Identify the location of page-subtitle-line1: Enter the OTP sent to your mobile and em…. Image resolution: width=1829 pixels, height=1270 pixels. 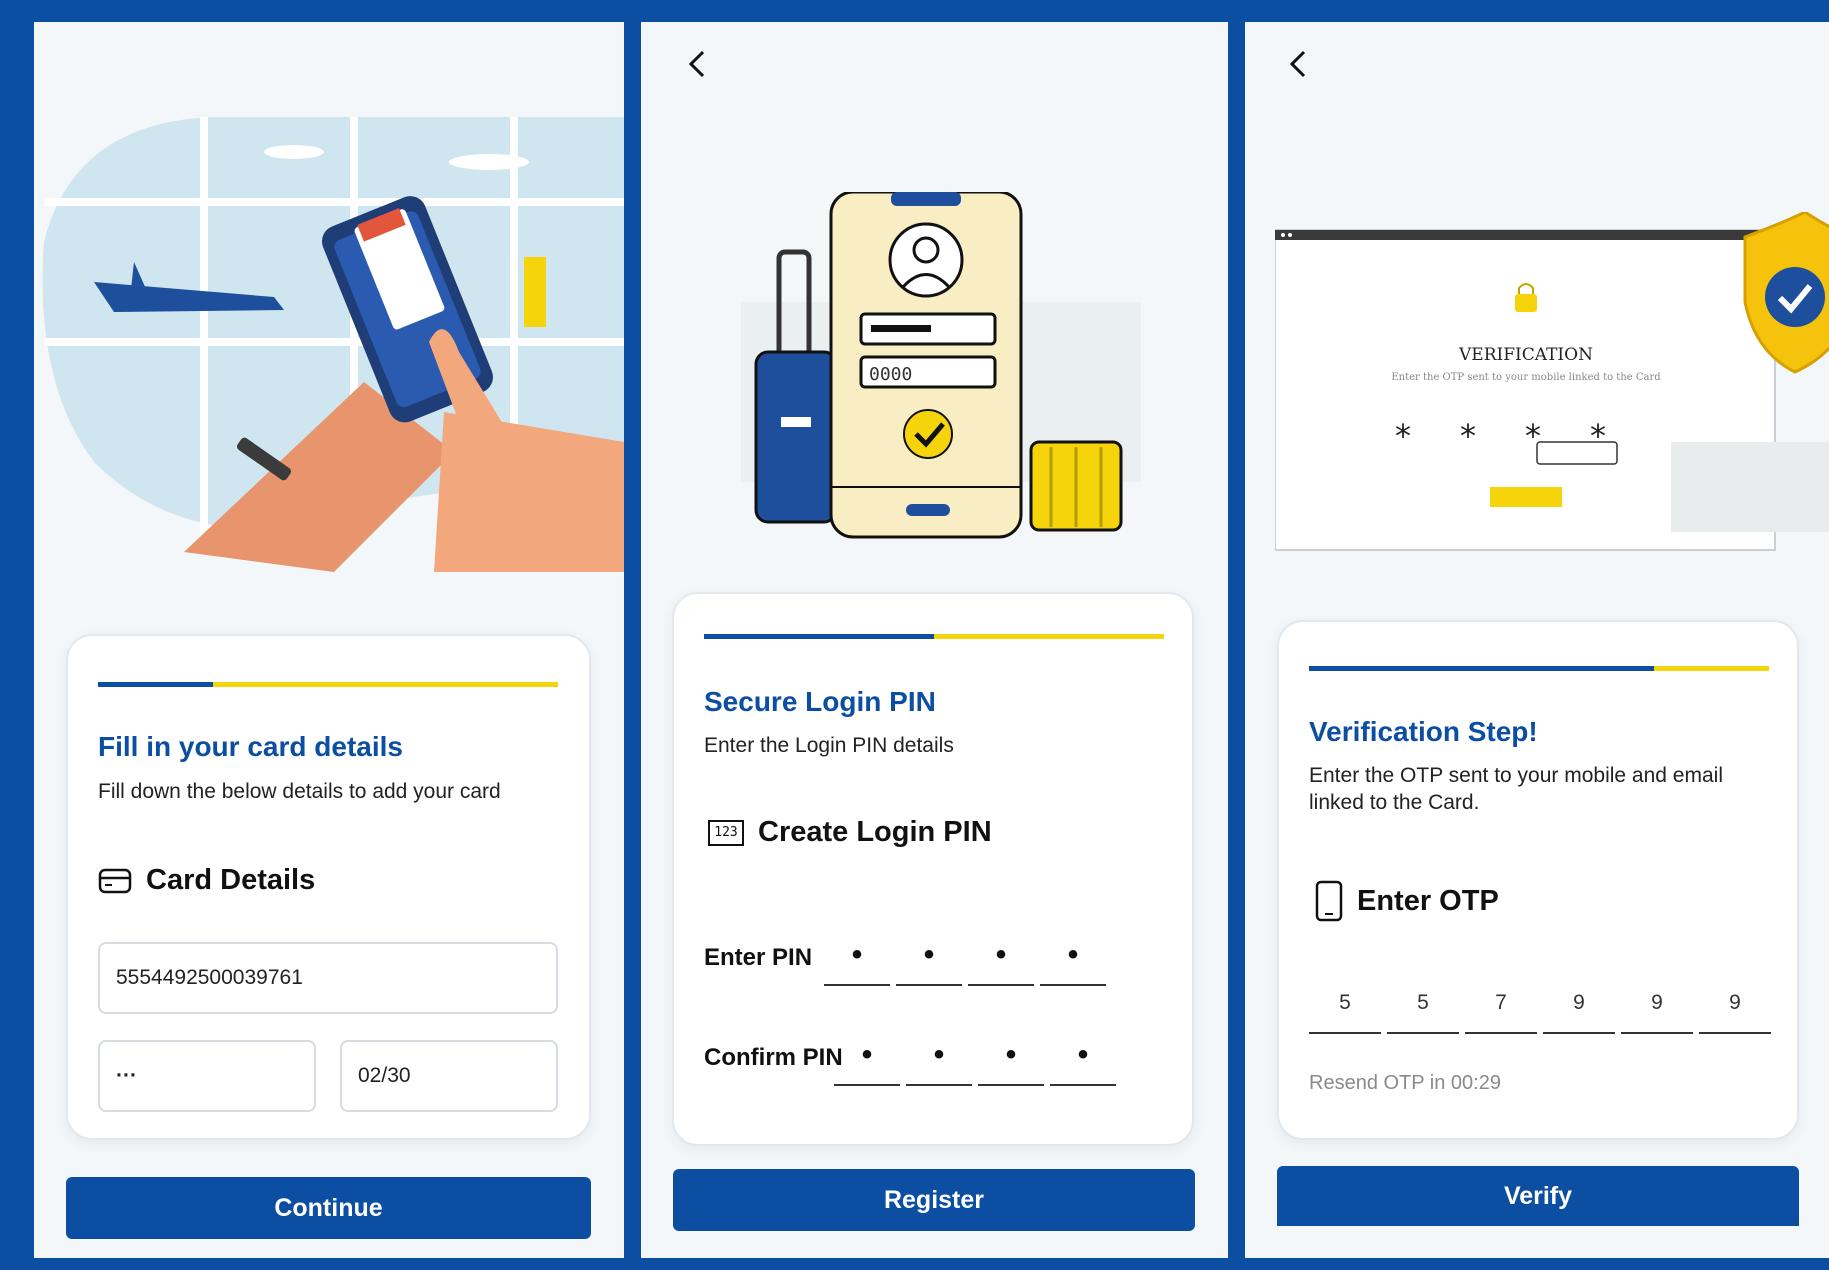
(1516, 775).